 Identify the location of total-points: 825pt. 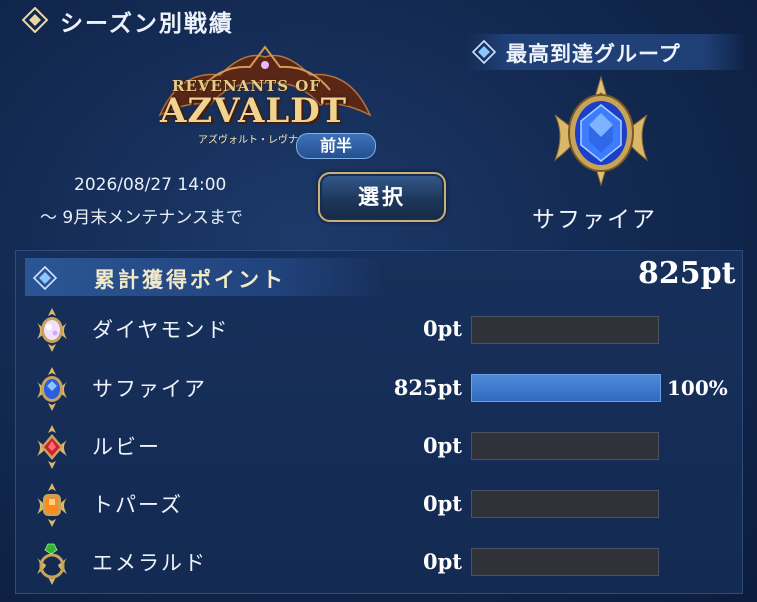
(687, 273).